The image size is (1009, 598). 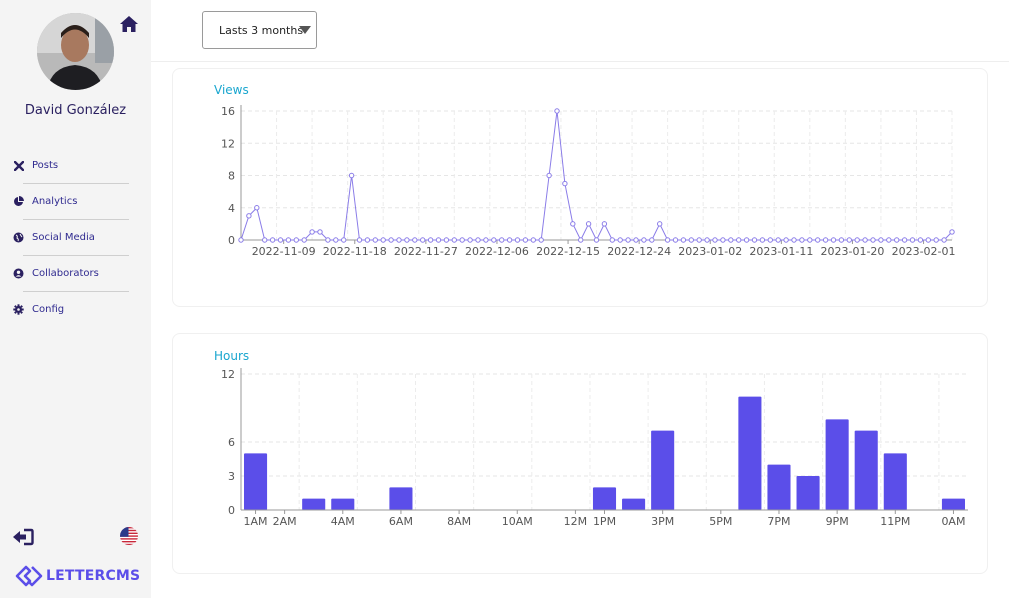 I want to click on sidebar-item-label: Social Media, so click(x=63, y=237).